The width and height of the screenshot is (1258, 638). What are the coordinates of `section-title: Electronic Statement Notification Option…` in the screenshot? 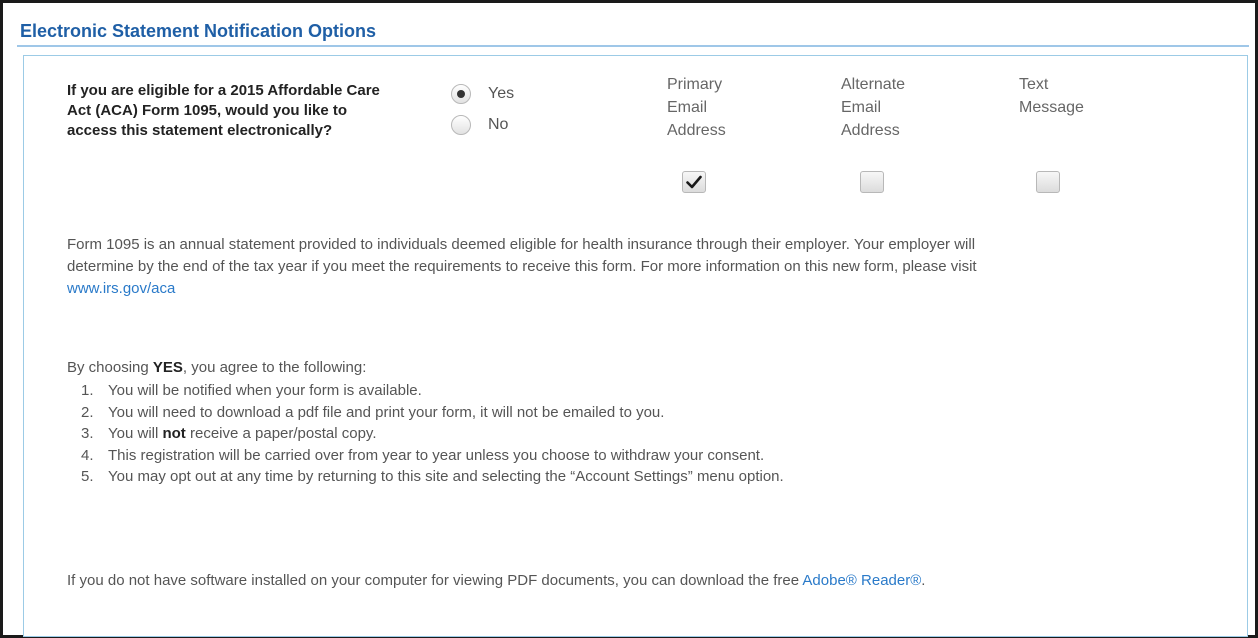 It's located at (198, 31).